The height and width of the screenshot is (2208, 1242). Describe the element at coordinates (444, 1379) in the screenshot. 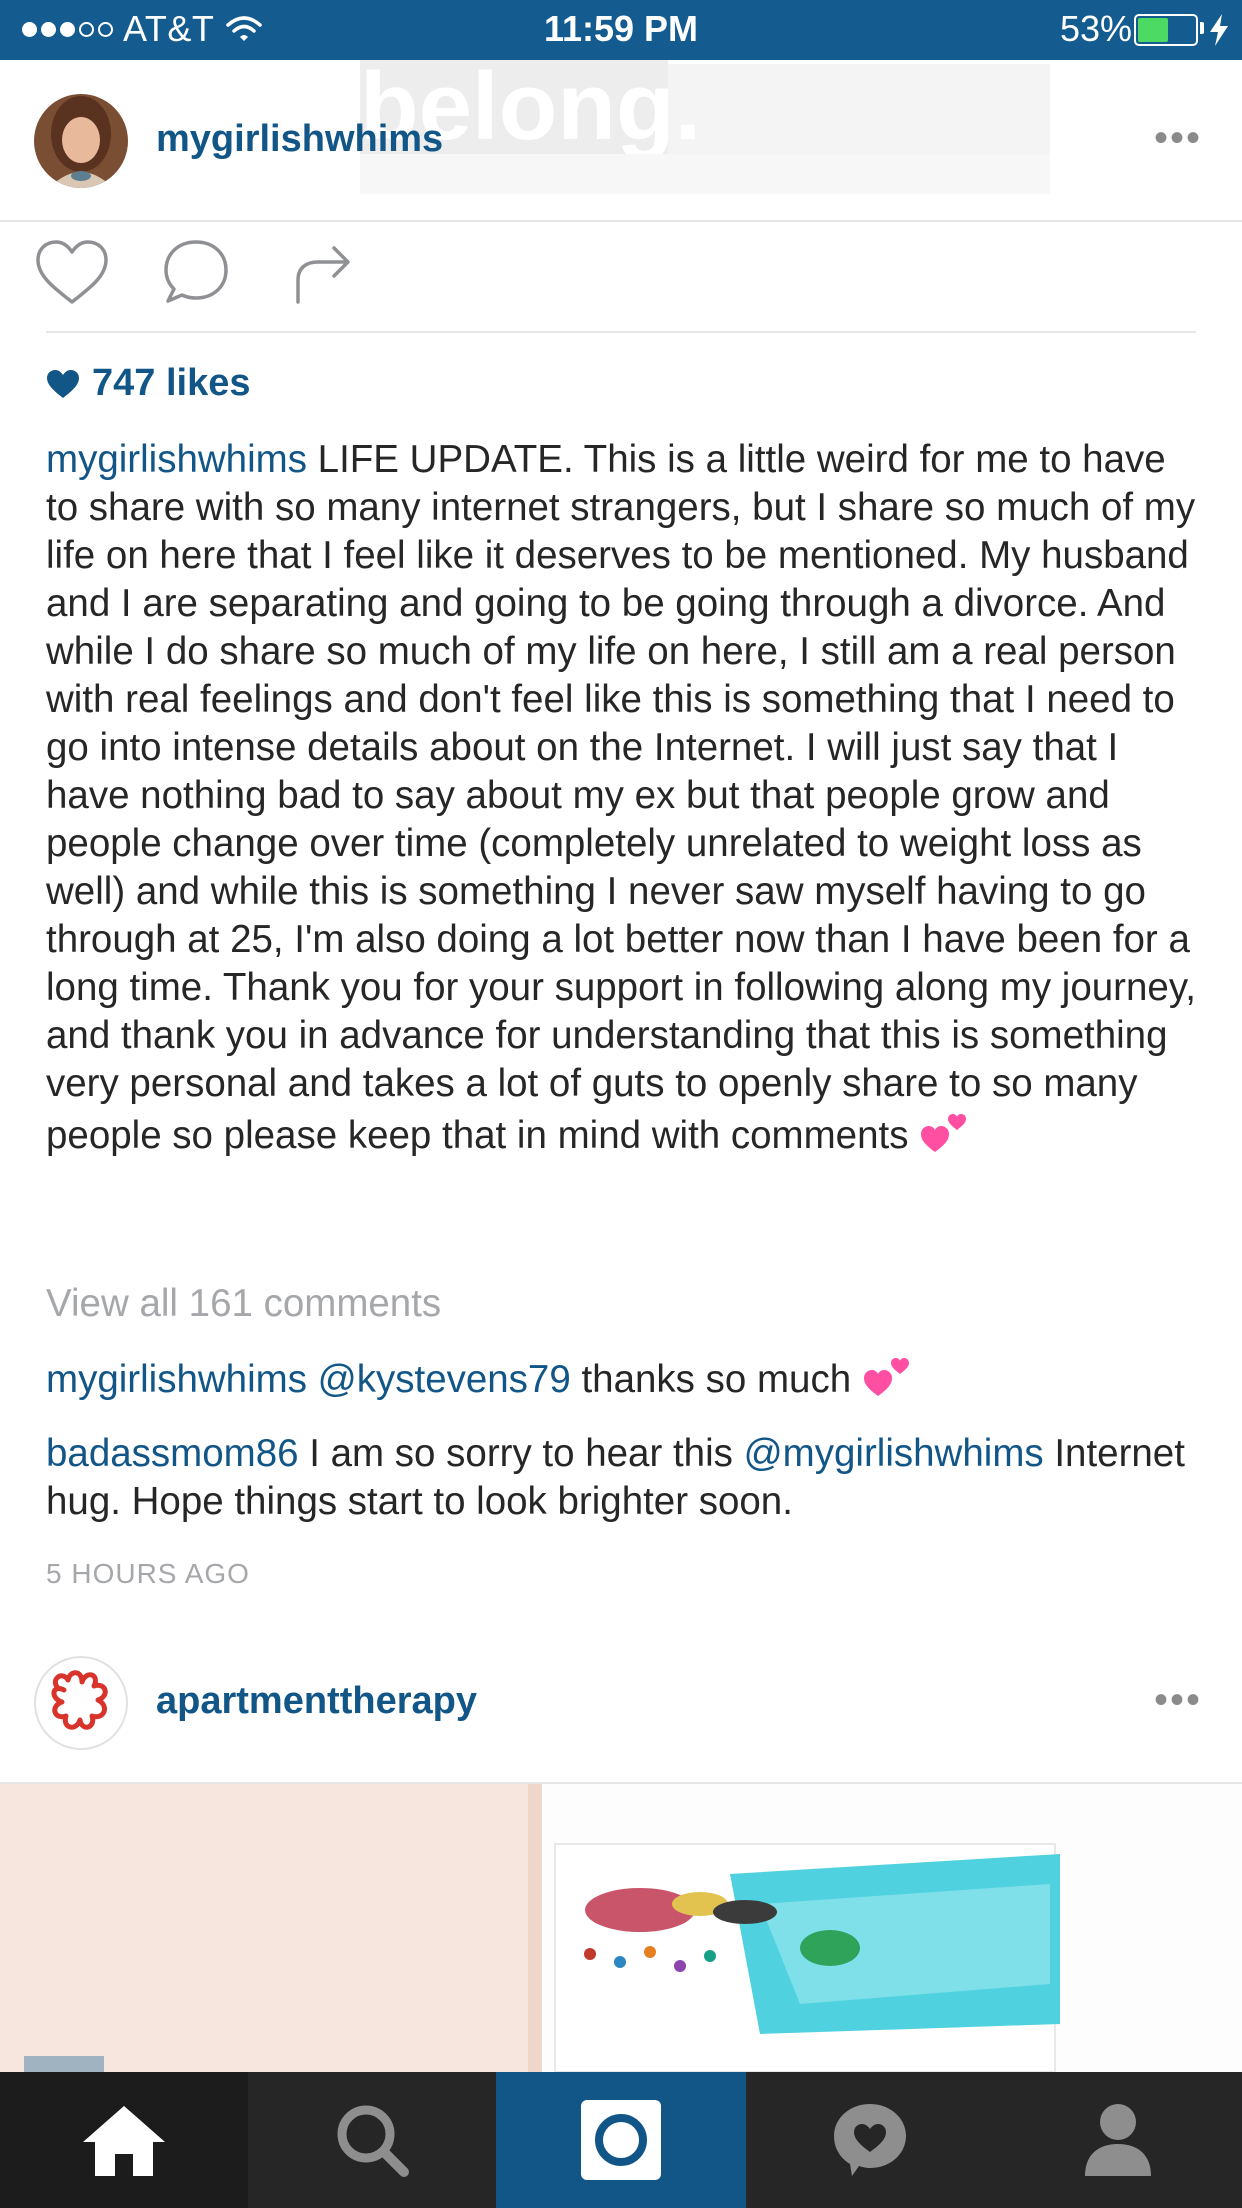

I see `comment-mention: @kystevens79` at that location.